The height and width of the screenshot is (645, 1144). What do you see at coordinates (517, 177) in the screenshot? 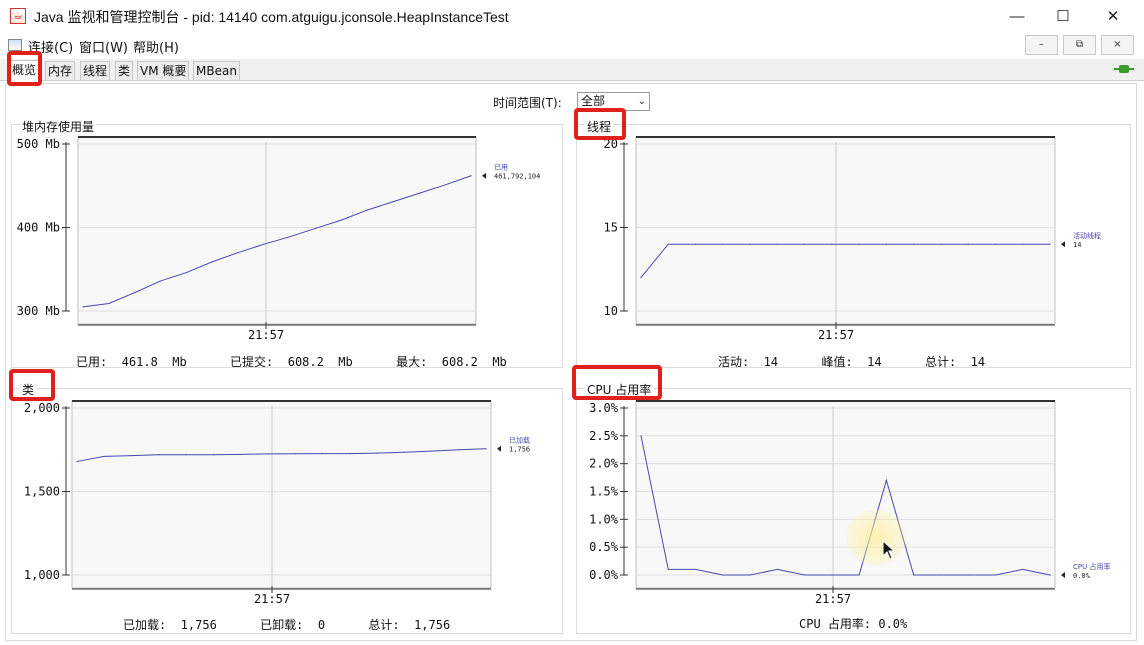
I see `heap-legend-value: 461,792,104` at bounding box center [517, 177].